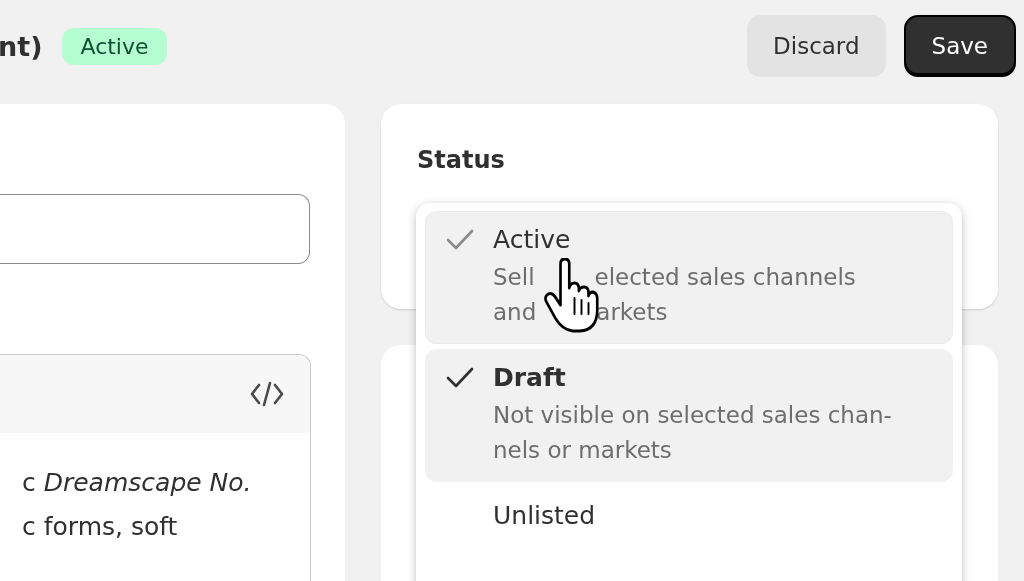  What do you see at coordinates (689, 515) in the screenshot?
I see `status-option: Unlisted` at bounding box center [689, 515].